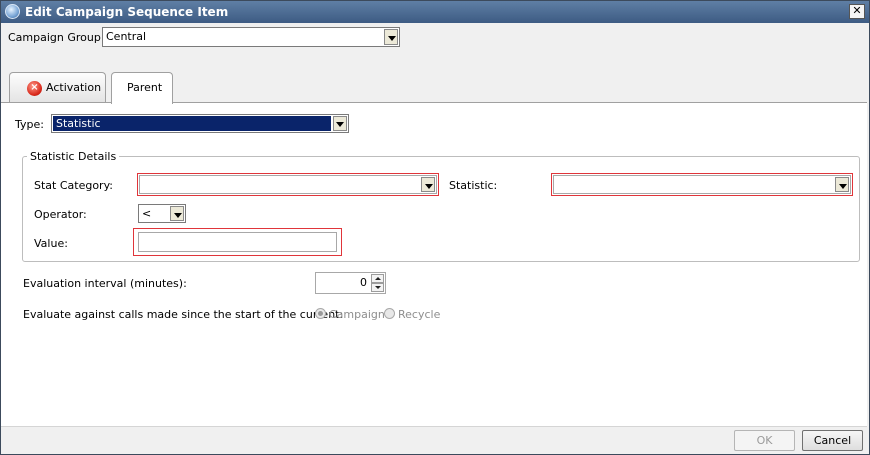 The image size is (870, 455). What do you see at coordinates (377, 278) in the screenshot?
I see `spin-up-icon` at bounding box center [377, 278].